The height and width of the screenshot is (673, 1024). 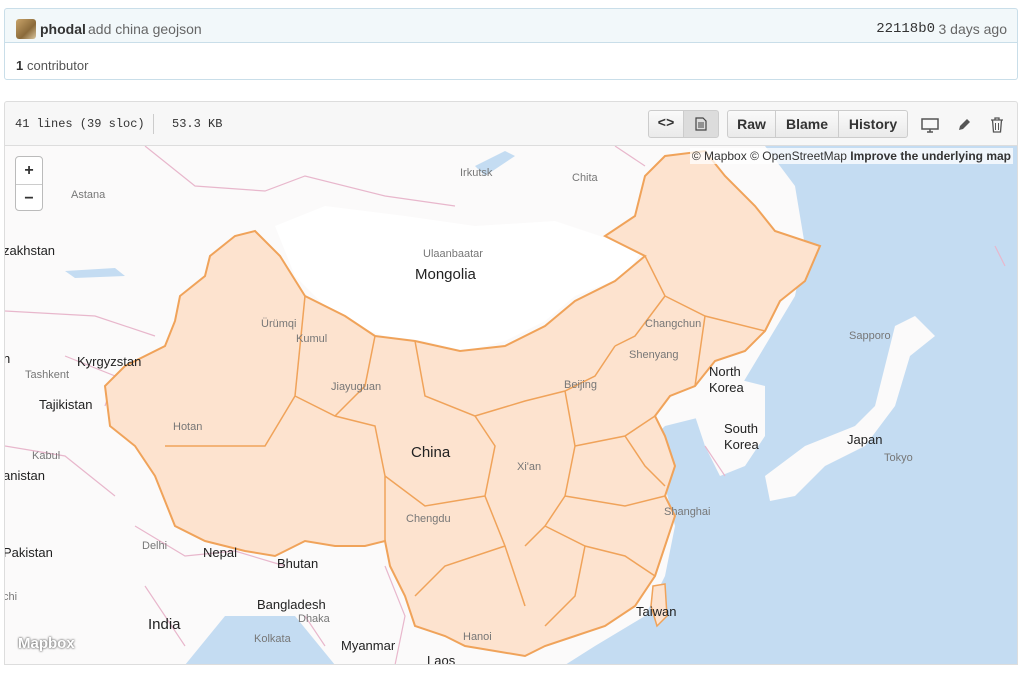 I want to click on map-label-tokyo: Tokyo, so click(x=898, y=458).